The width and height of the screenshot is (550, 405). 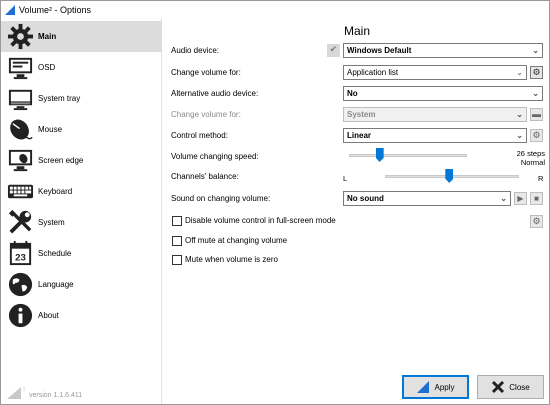 I want to click on change-volume-for-alt-label: Change volume for:, so click(x=206, y=114).